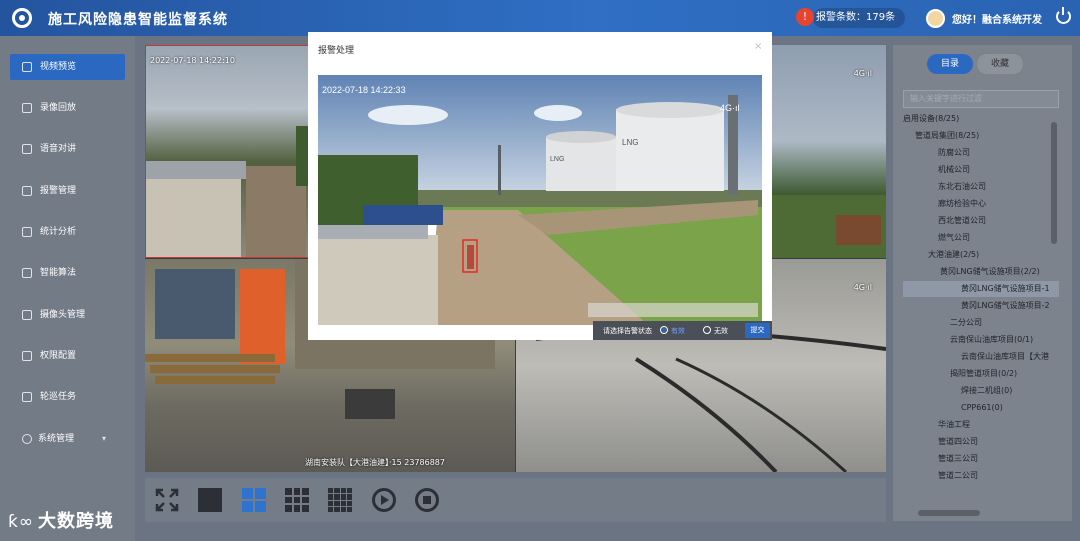 This screenshot has height=541, width=1080. What do you see at coordinates (27, 191) in the screenshot?
I see `alarm-icon` at bounding box center [27, 191].